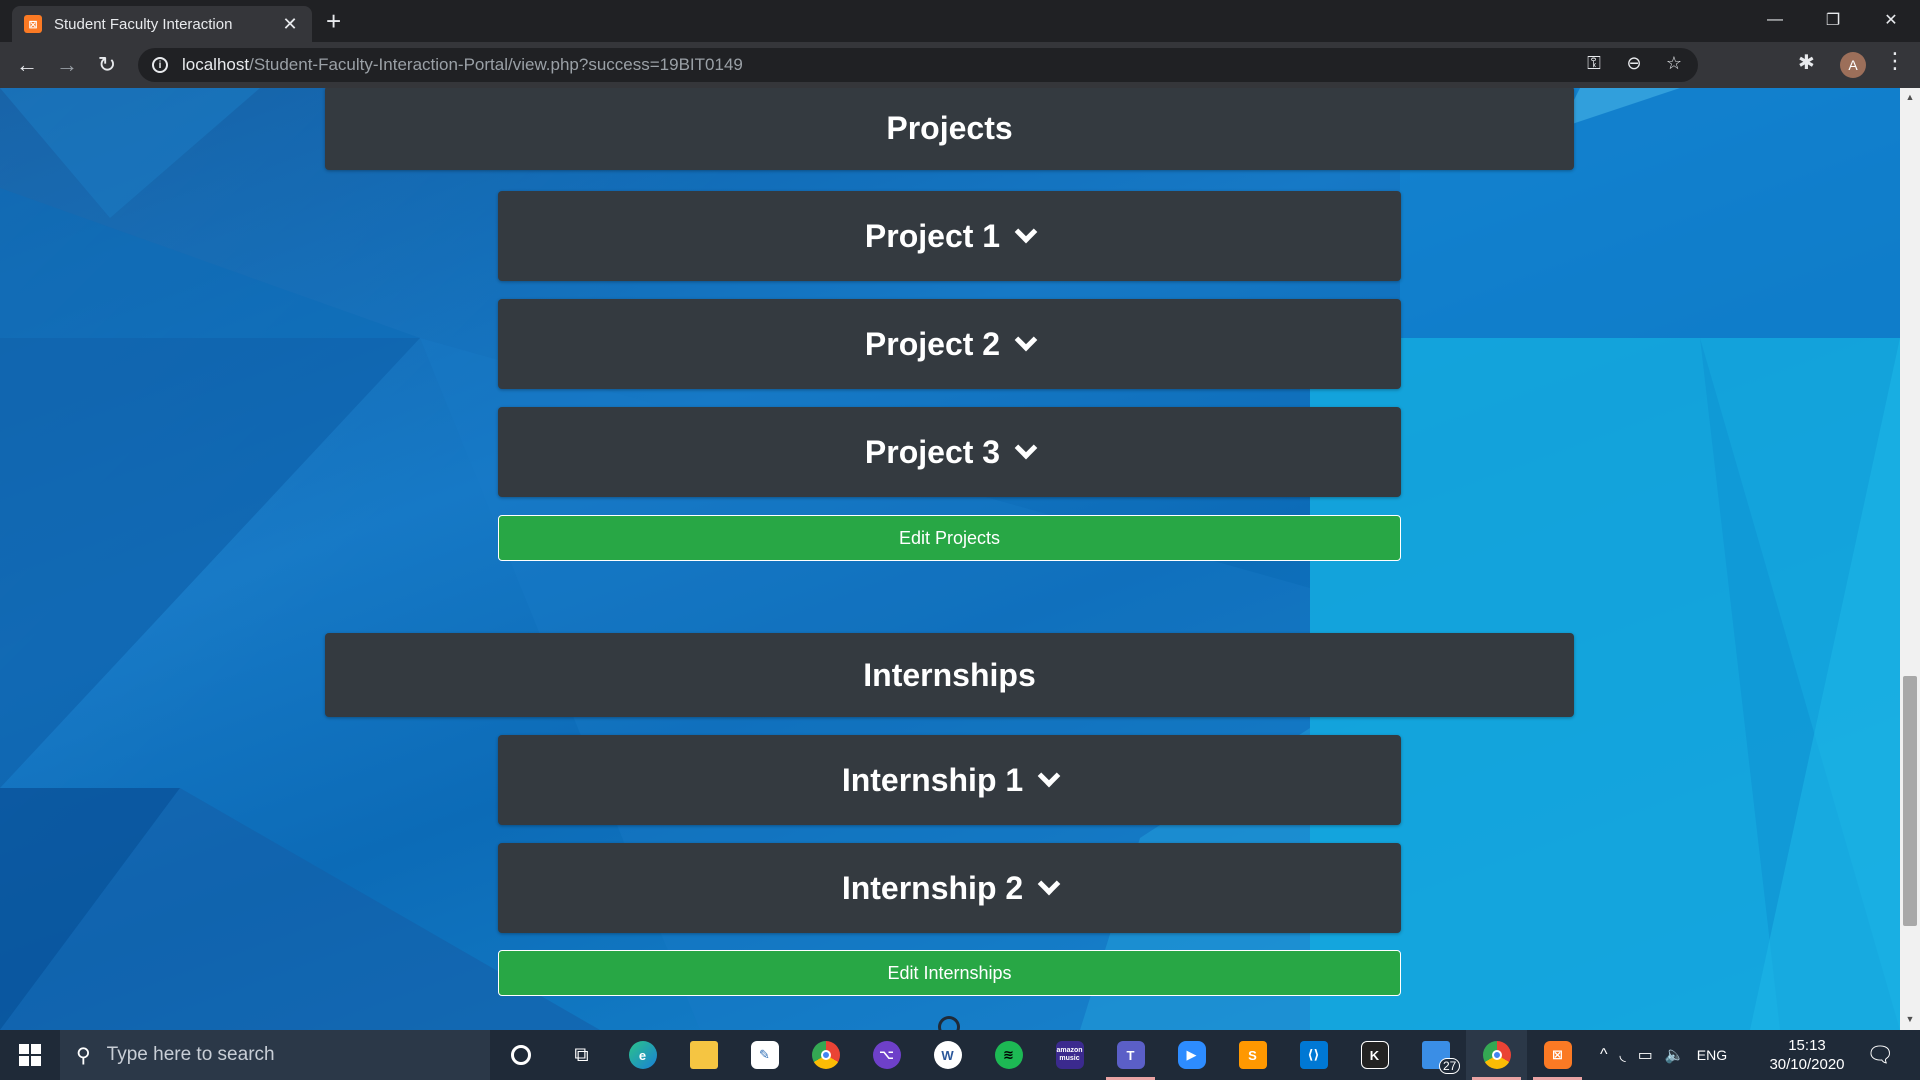 Image resolution: width=1920 pixels, height=1080 pixels. Describe the element at coordinates (1910, 559) in the screenshot. I see `page-scrollbar: ▲ ▼` at that location.